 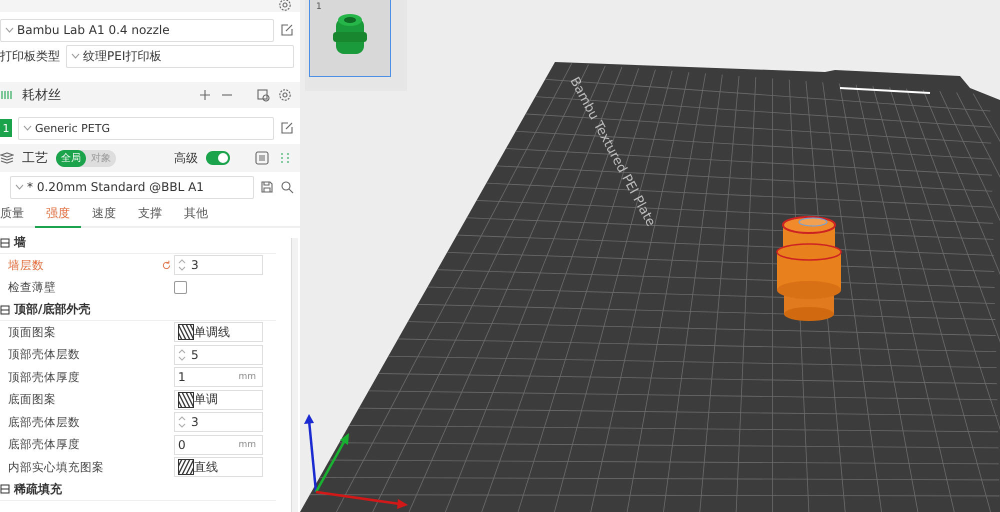 What do you see at coordinates (150, 216) in the screenshot?
I see `settings-tab: 支撑` at bounding box center [150, 216].